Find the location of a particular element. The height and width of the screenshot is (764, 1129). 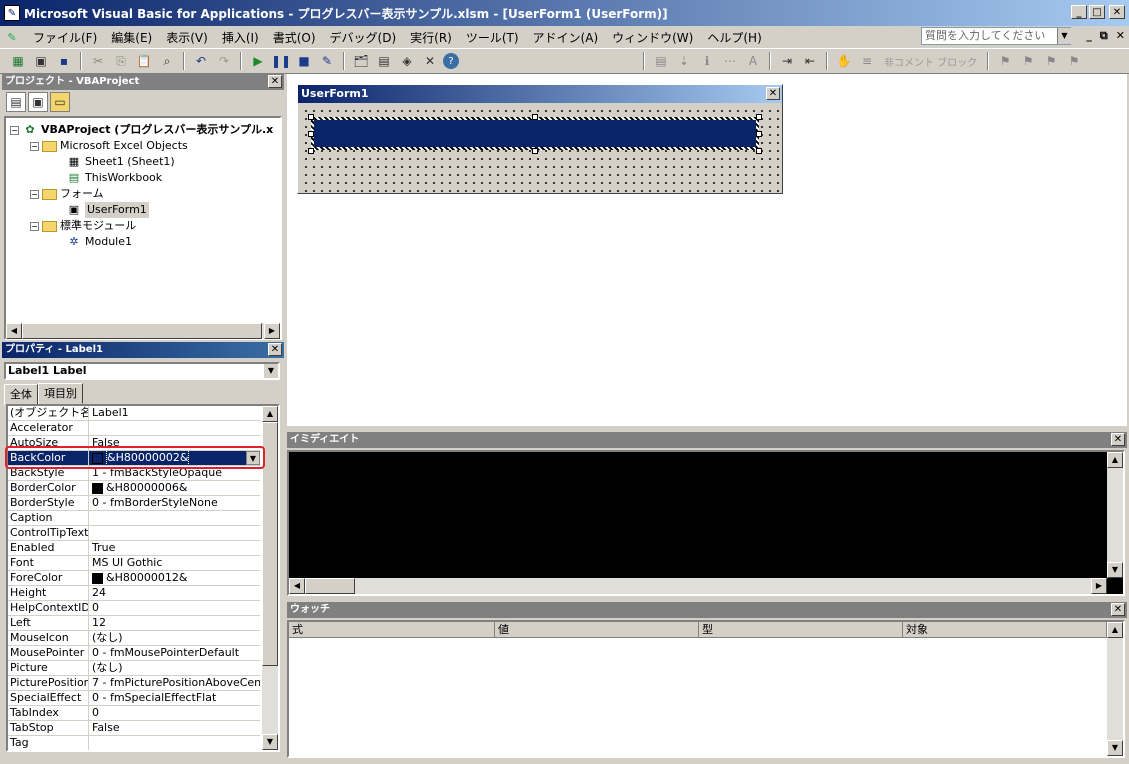

property-value: 0 - fmBorderStyleNone is located at coordinates (174, 503).